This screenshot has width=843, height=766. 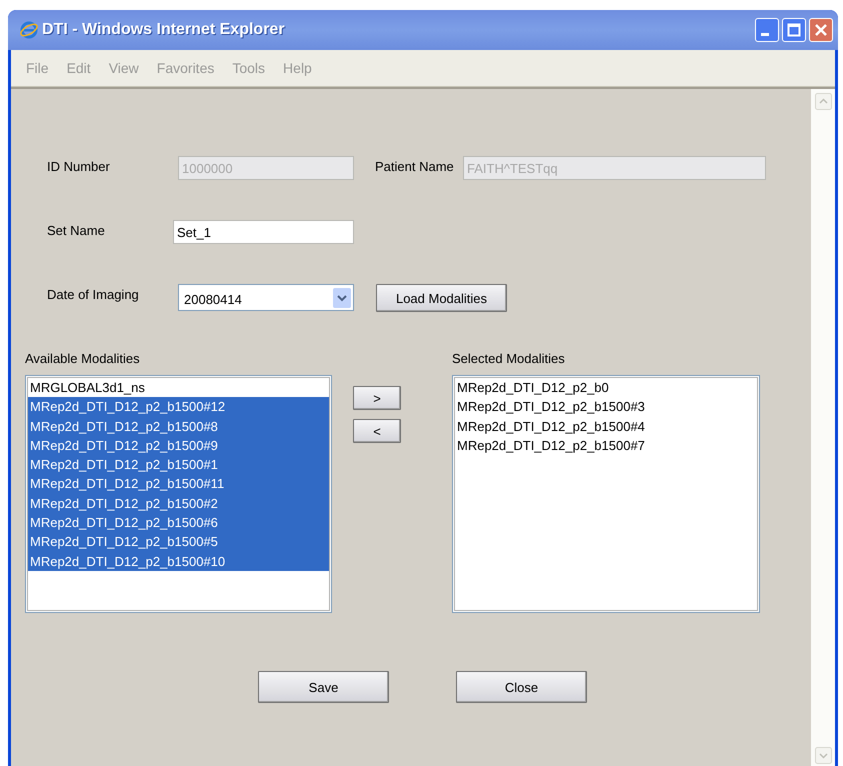 I want to click on list-heading: Available Modalities, so click(x=83, y=359).